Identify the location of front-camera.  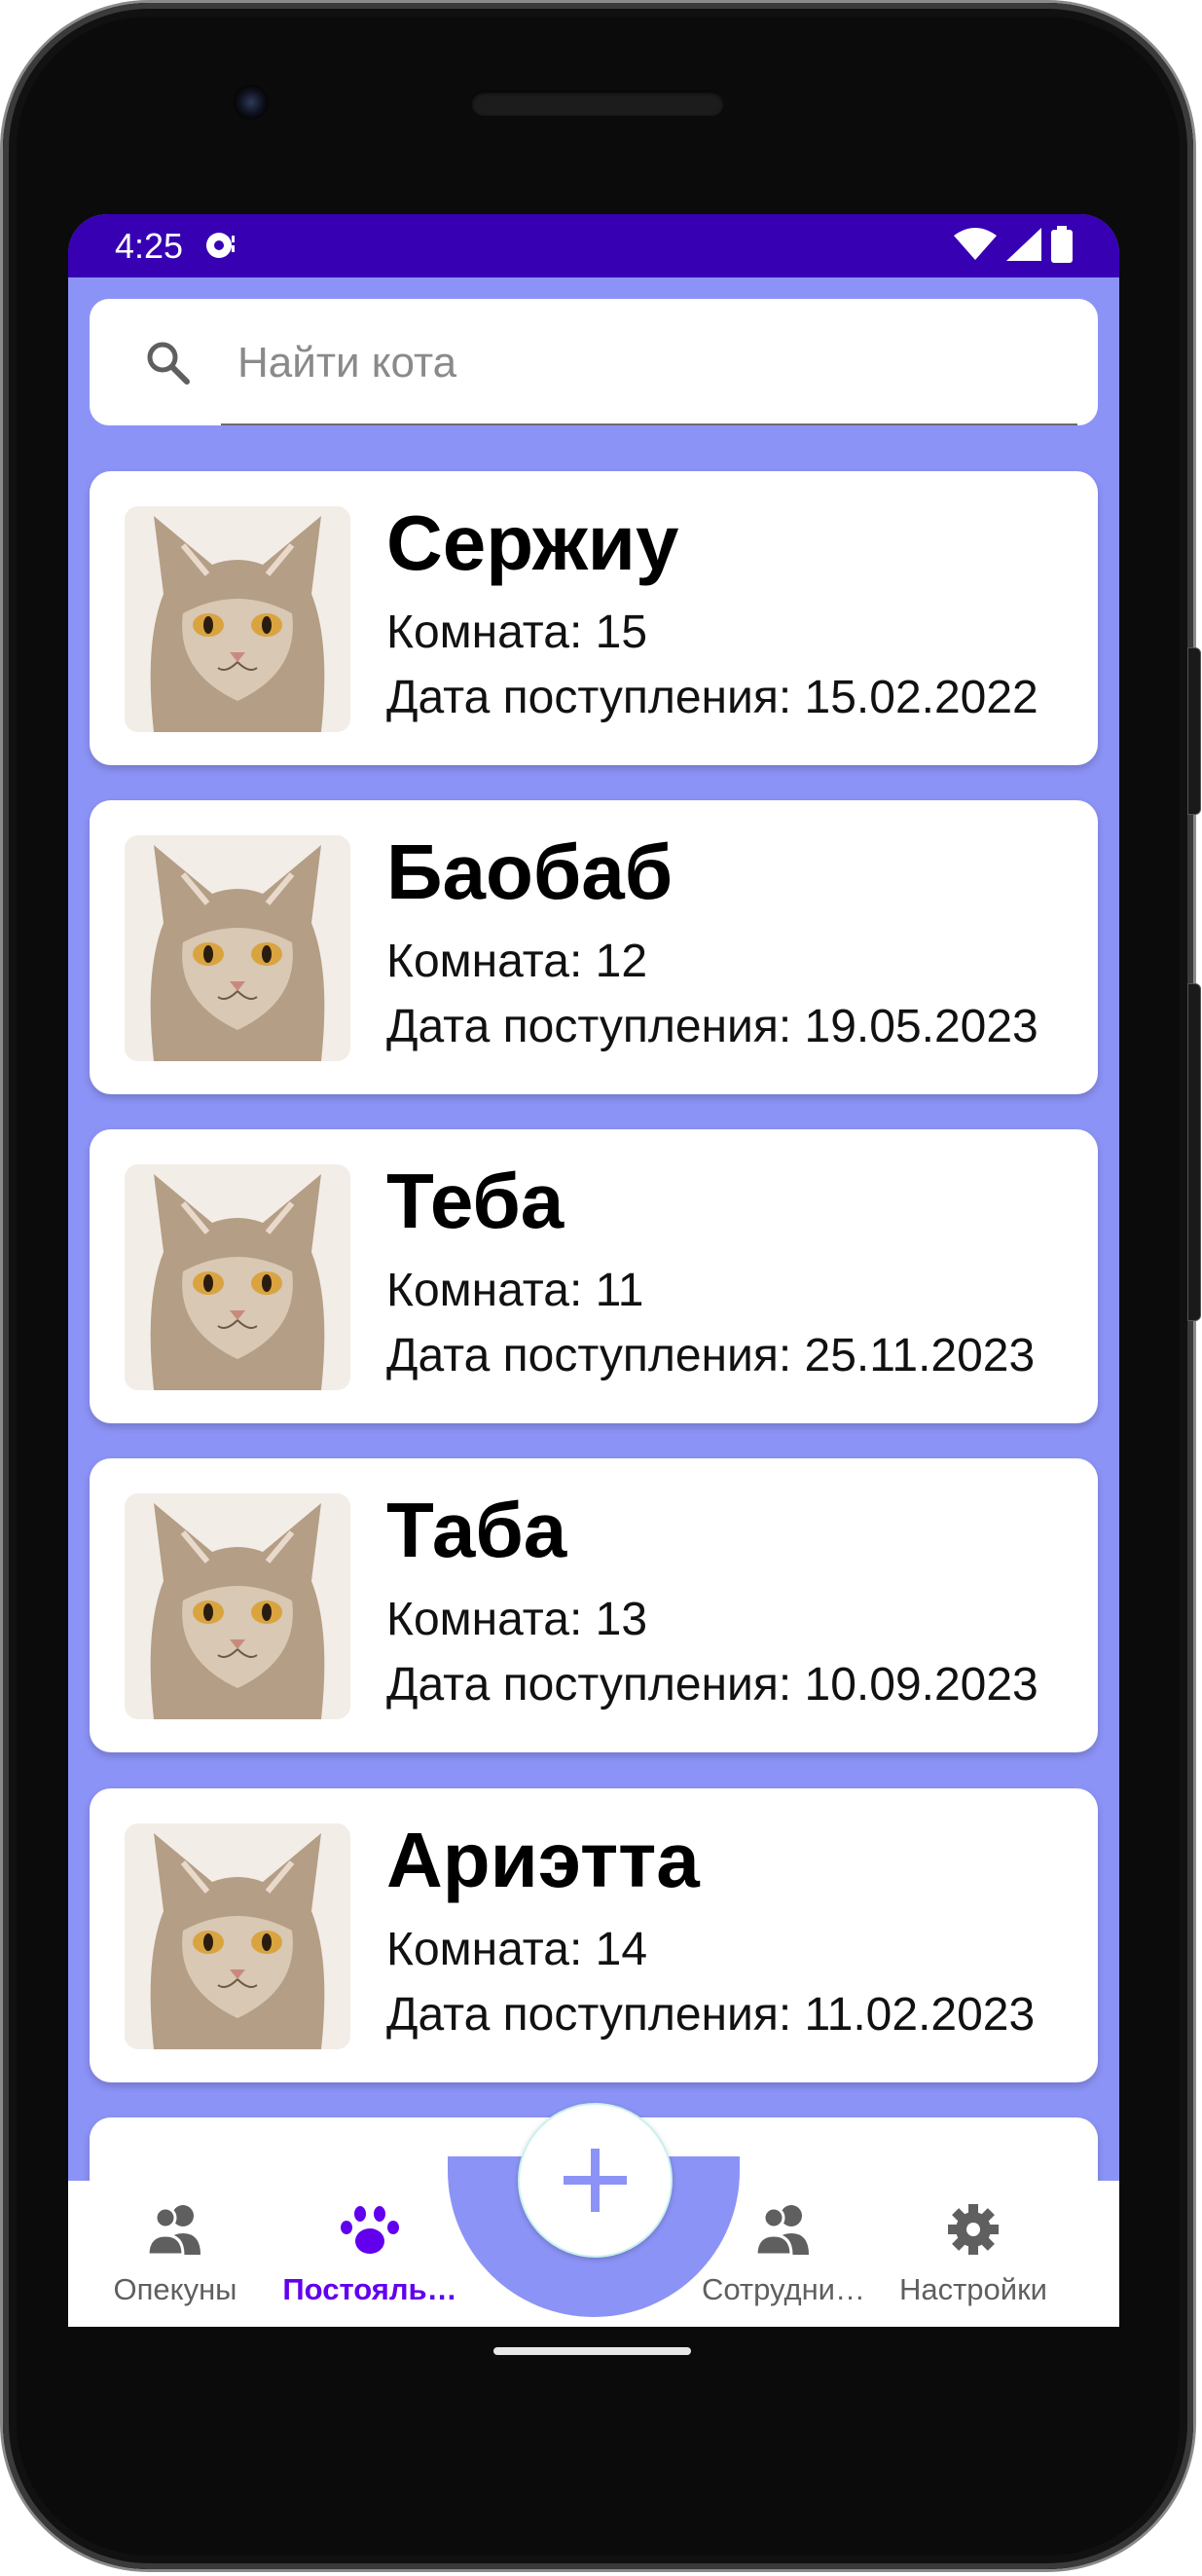
(251, 102).